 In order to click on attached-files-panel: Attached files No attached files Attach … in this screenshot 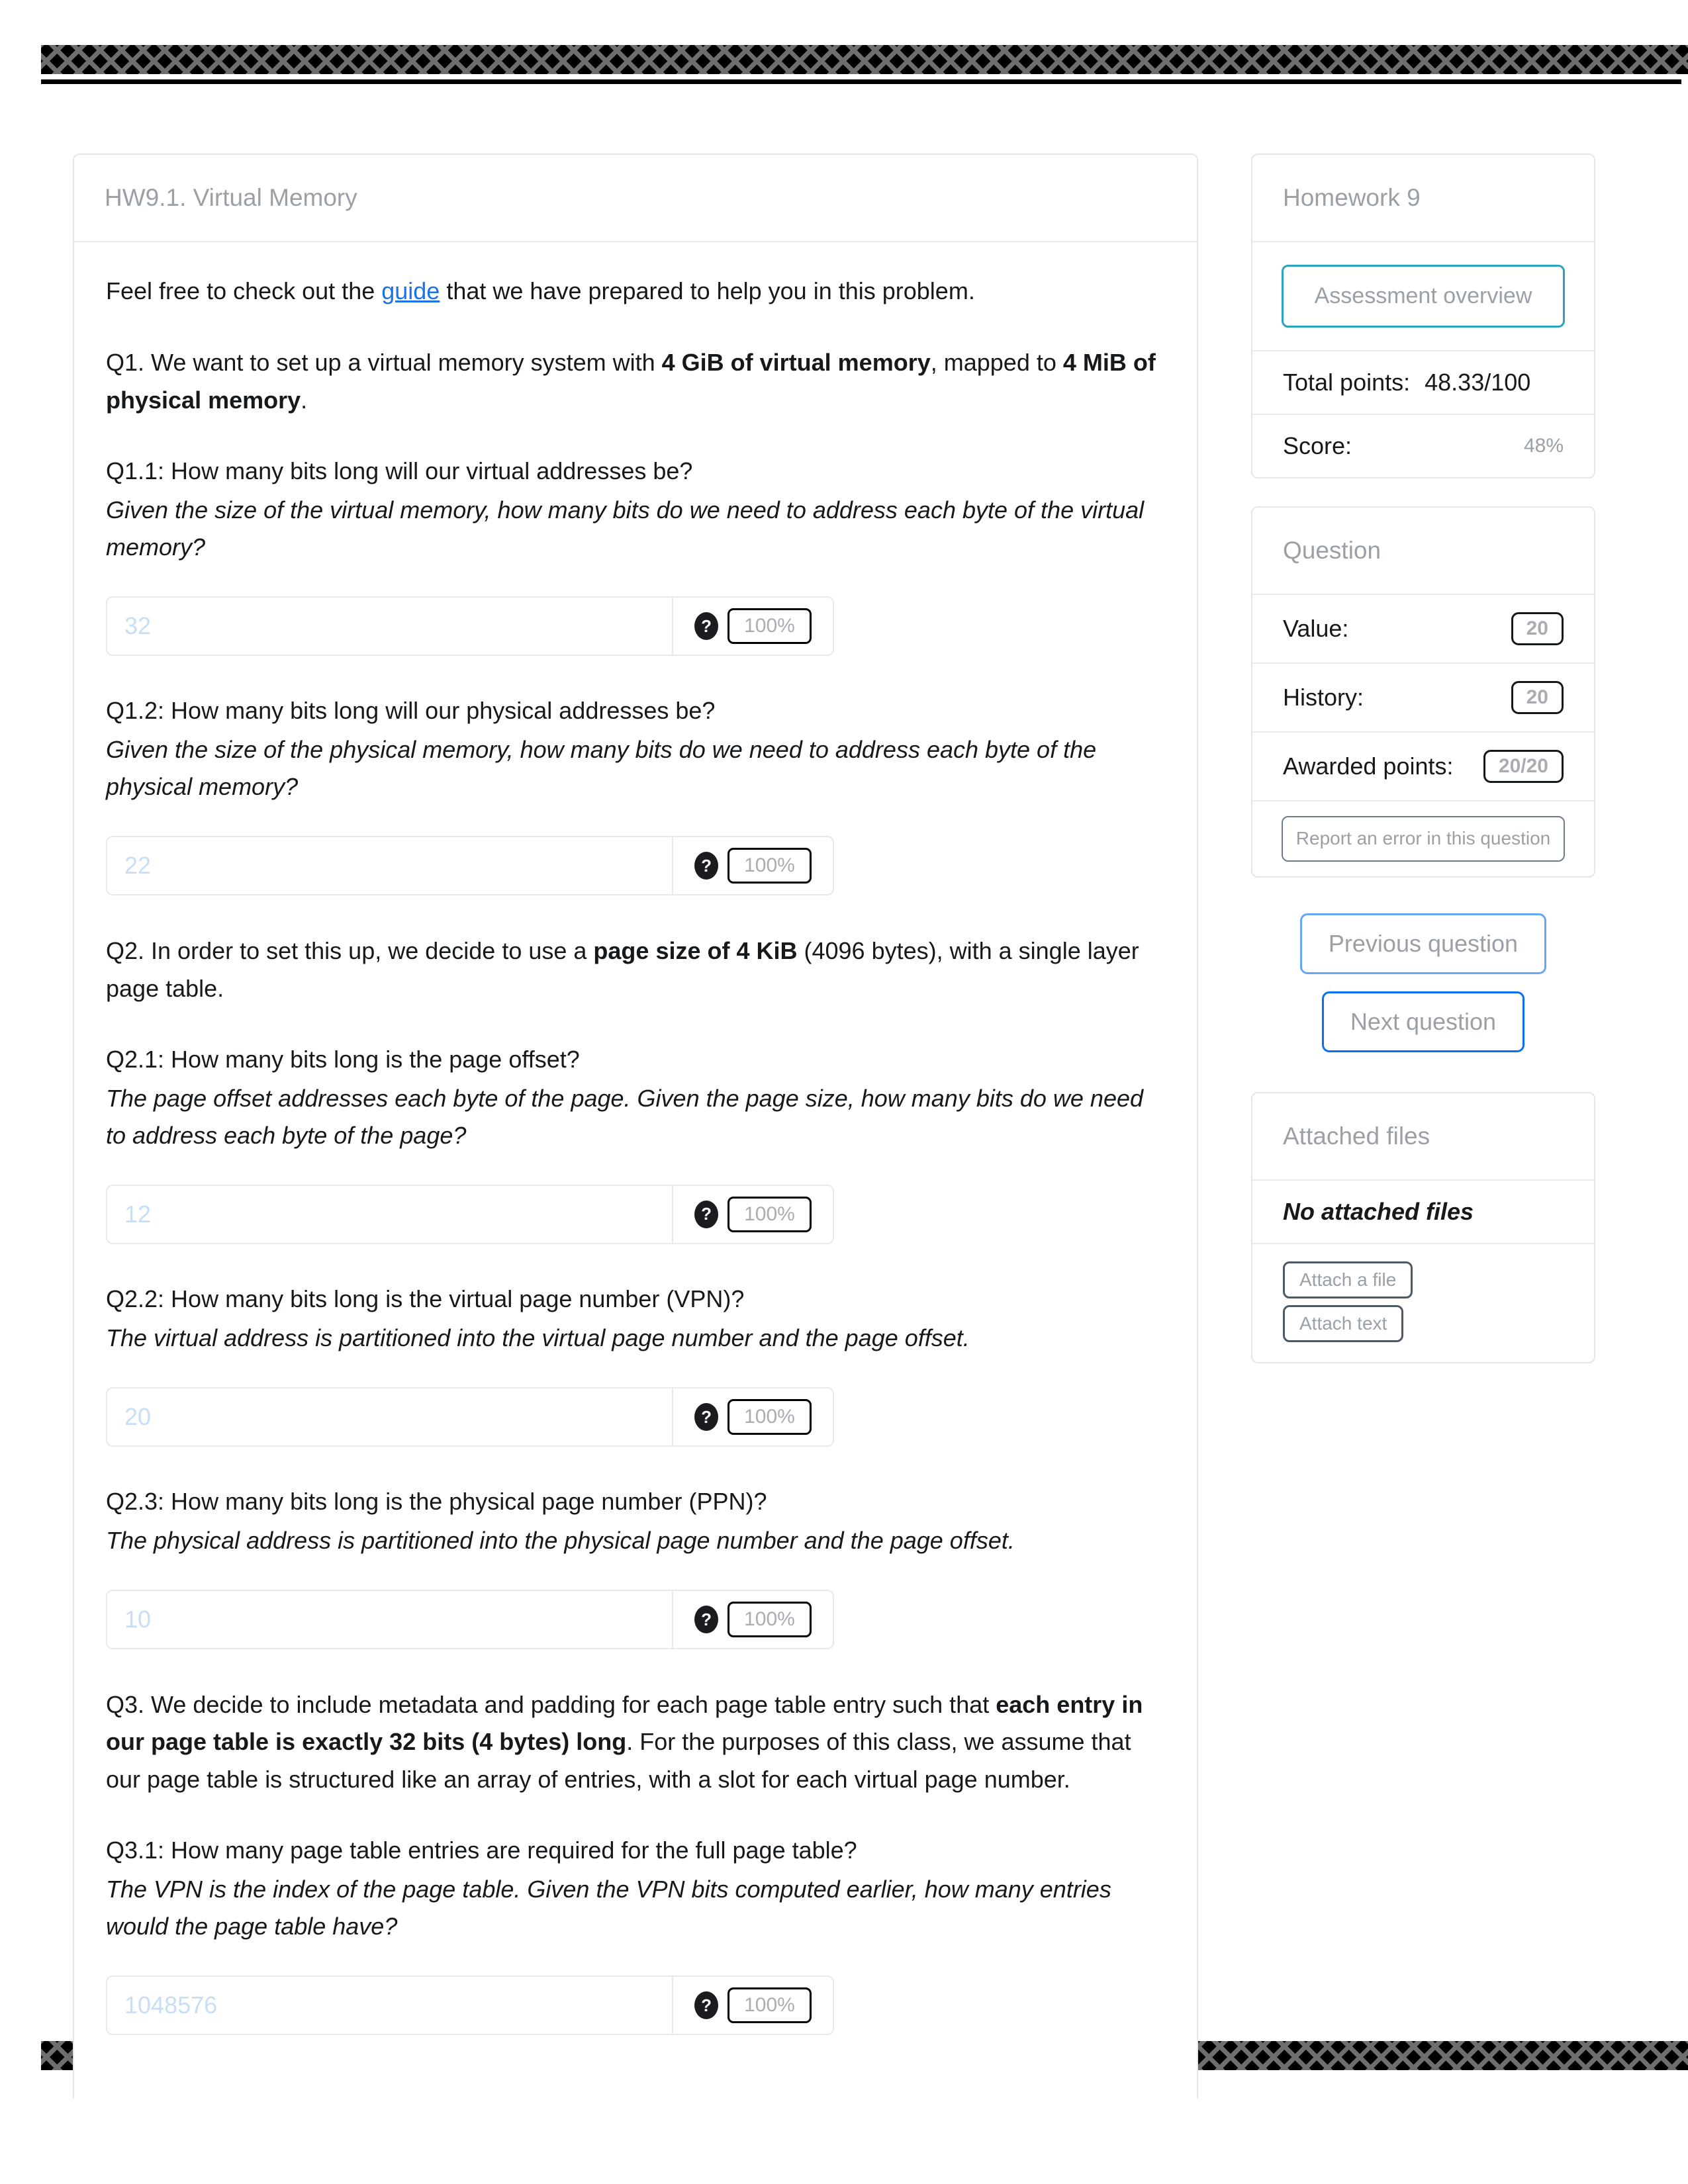, I will do `click(1423, 1227)`.